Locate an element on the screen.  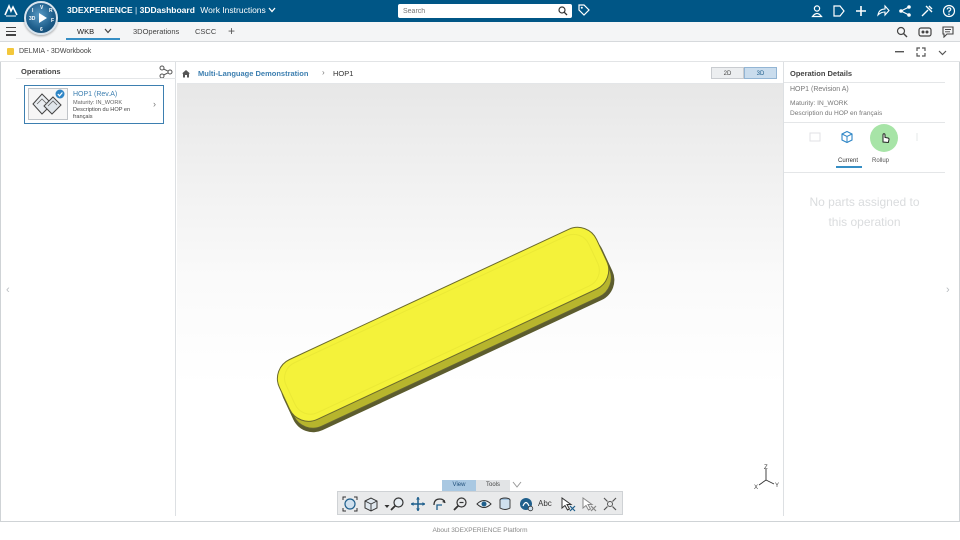
chevron-right-icon: › is located at coordinates (154, 104).